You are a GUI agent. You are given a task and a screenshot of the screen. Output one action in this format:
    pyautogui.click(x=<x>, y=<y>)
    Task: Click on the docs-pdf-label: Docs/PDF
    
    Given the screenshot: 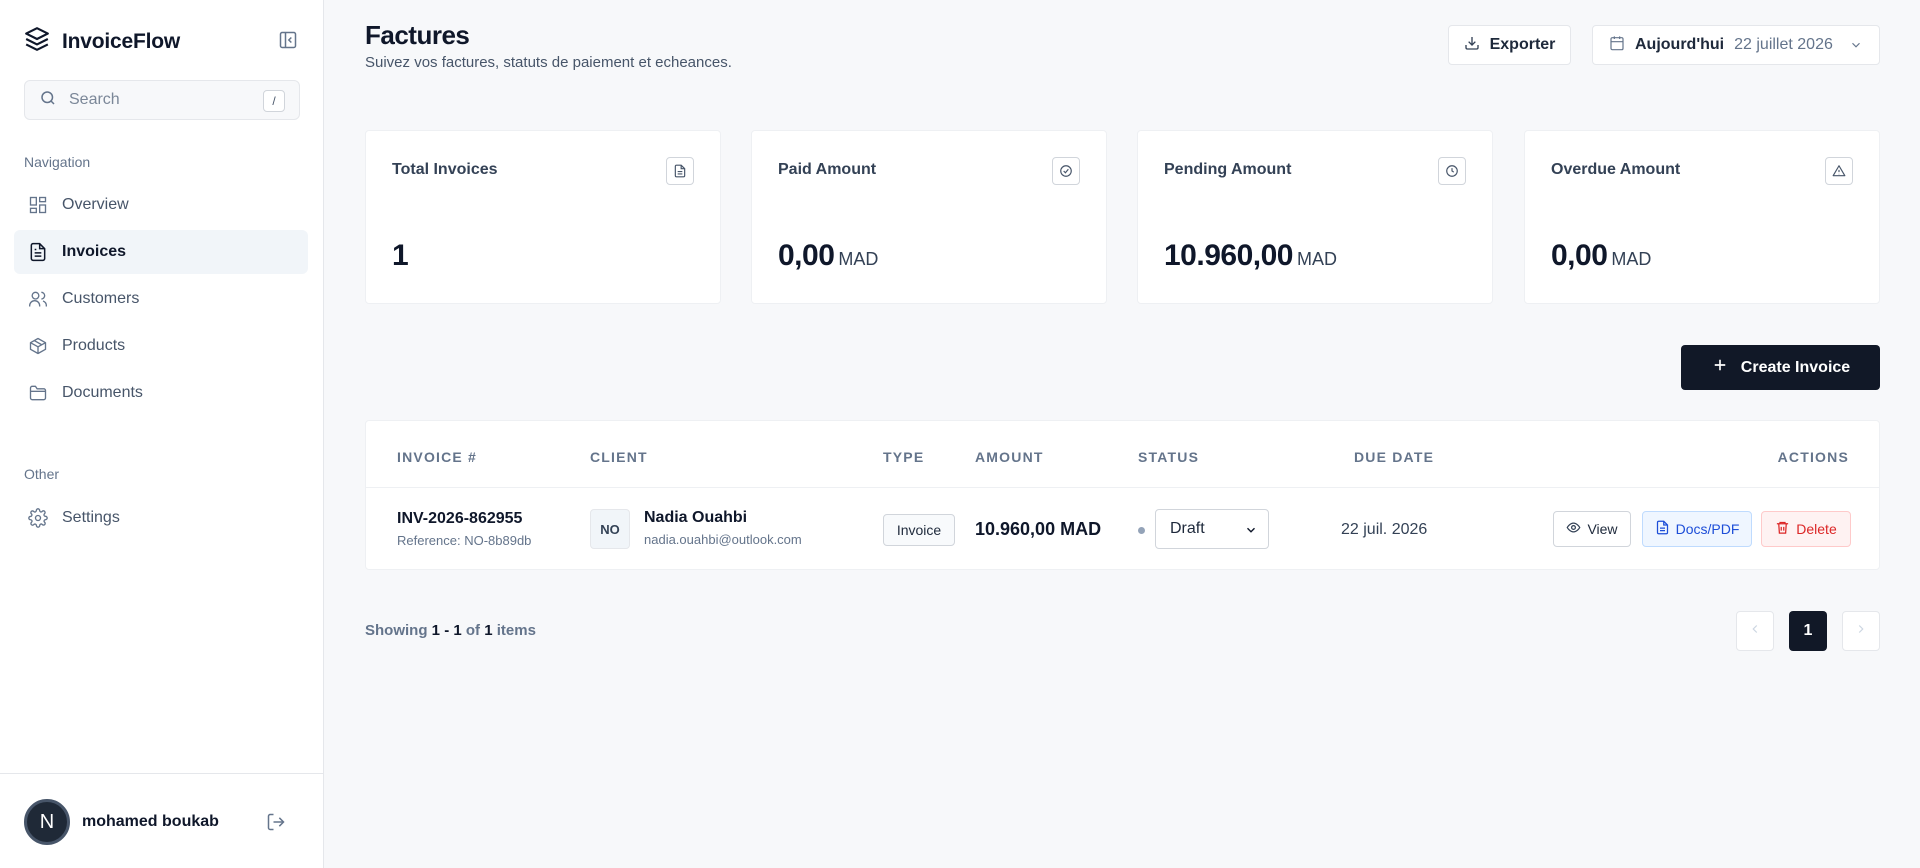 What is the action you would take?
    pyautogui.click(x=1707, y=529)
    